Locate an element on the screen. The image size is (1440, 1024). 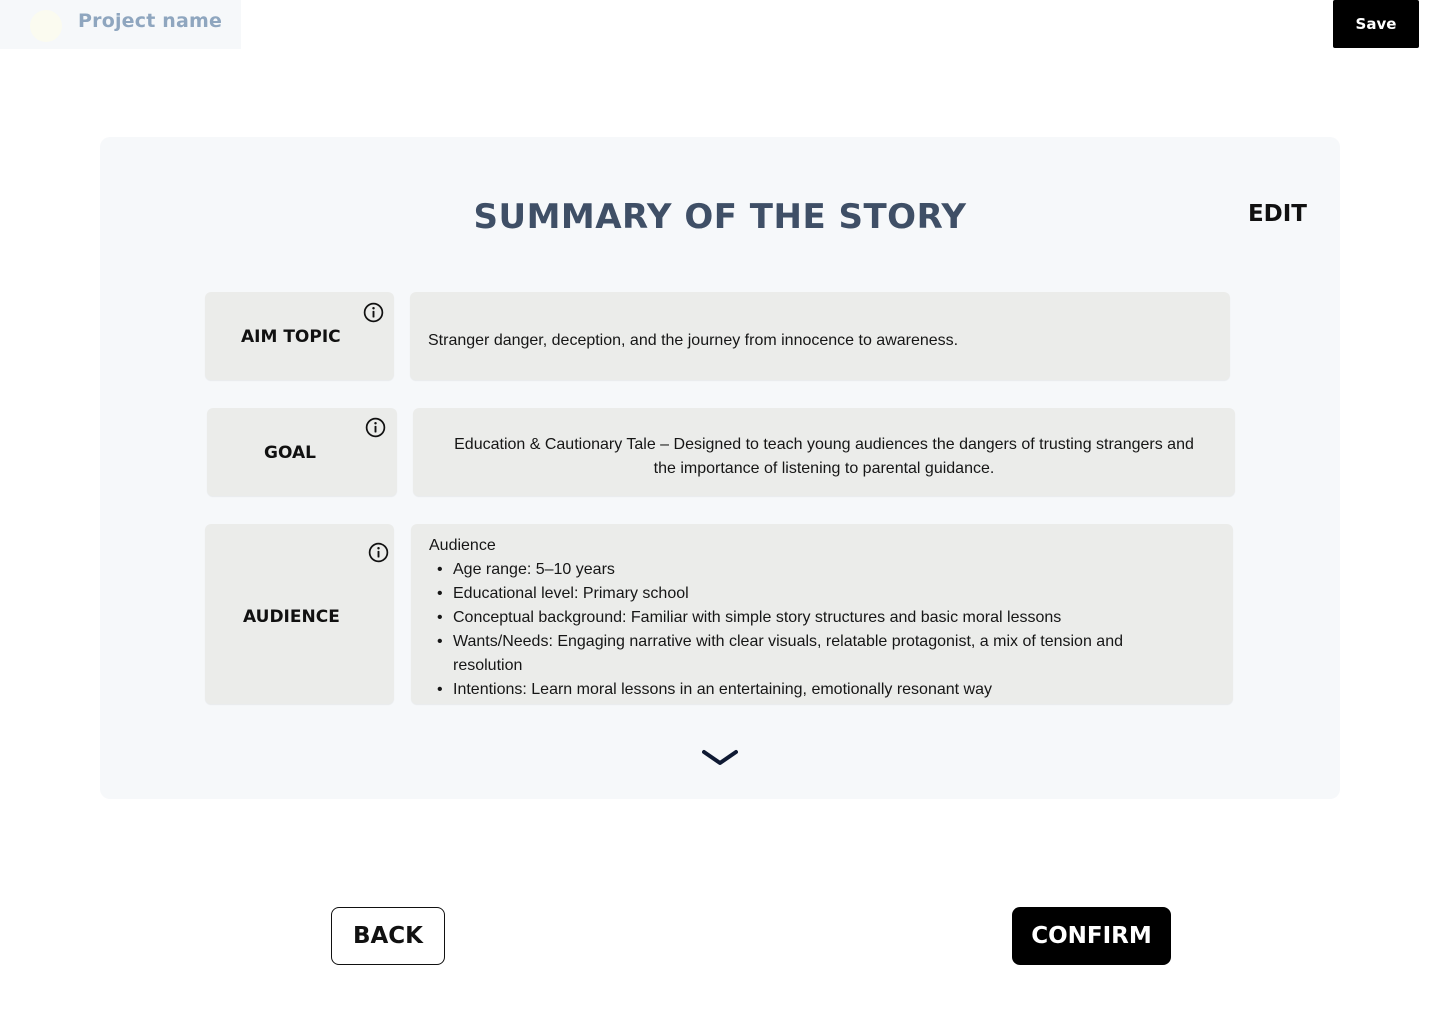
edit-button: EDIT is located at coordinates (1277, 214).